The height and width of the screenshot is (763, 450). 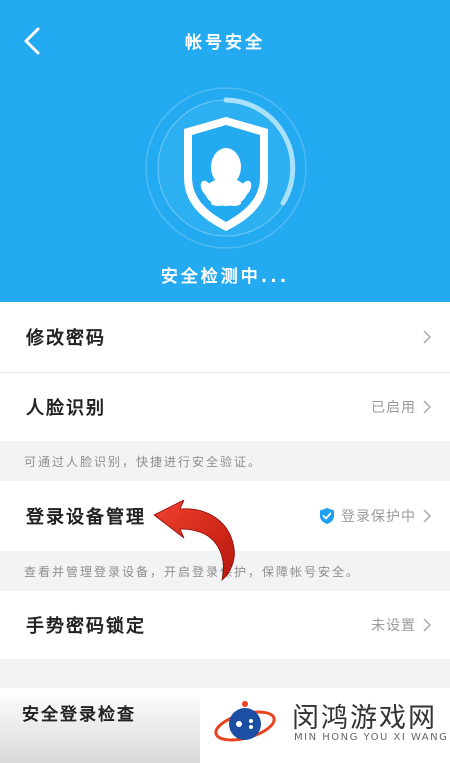 I want to click on shield-check-icon, so click(x=327, y=516).